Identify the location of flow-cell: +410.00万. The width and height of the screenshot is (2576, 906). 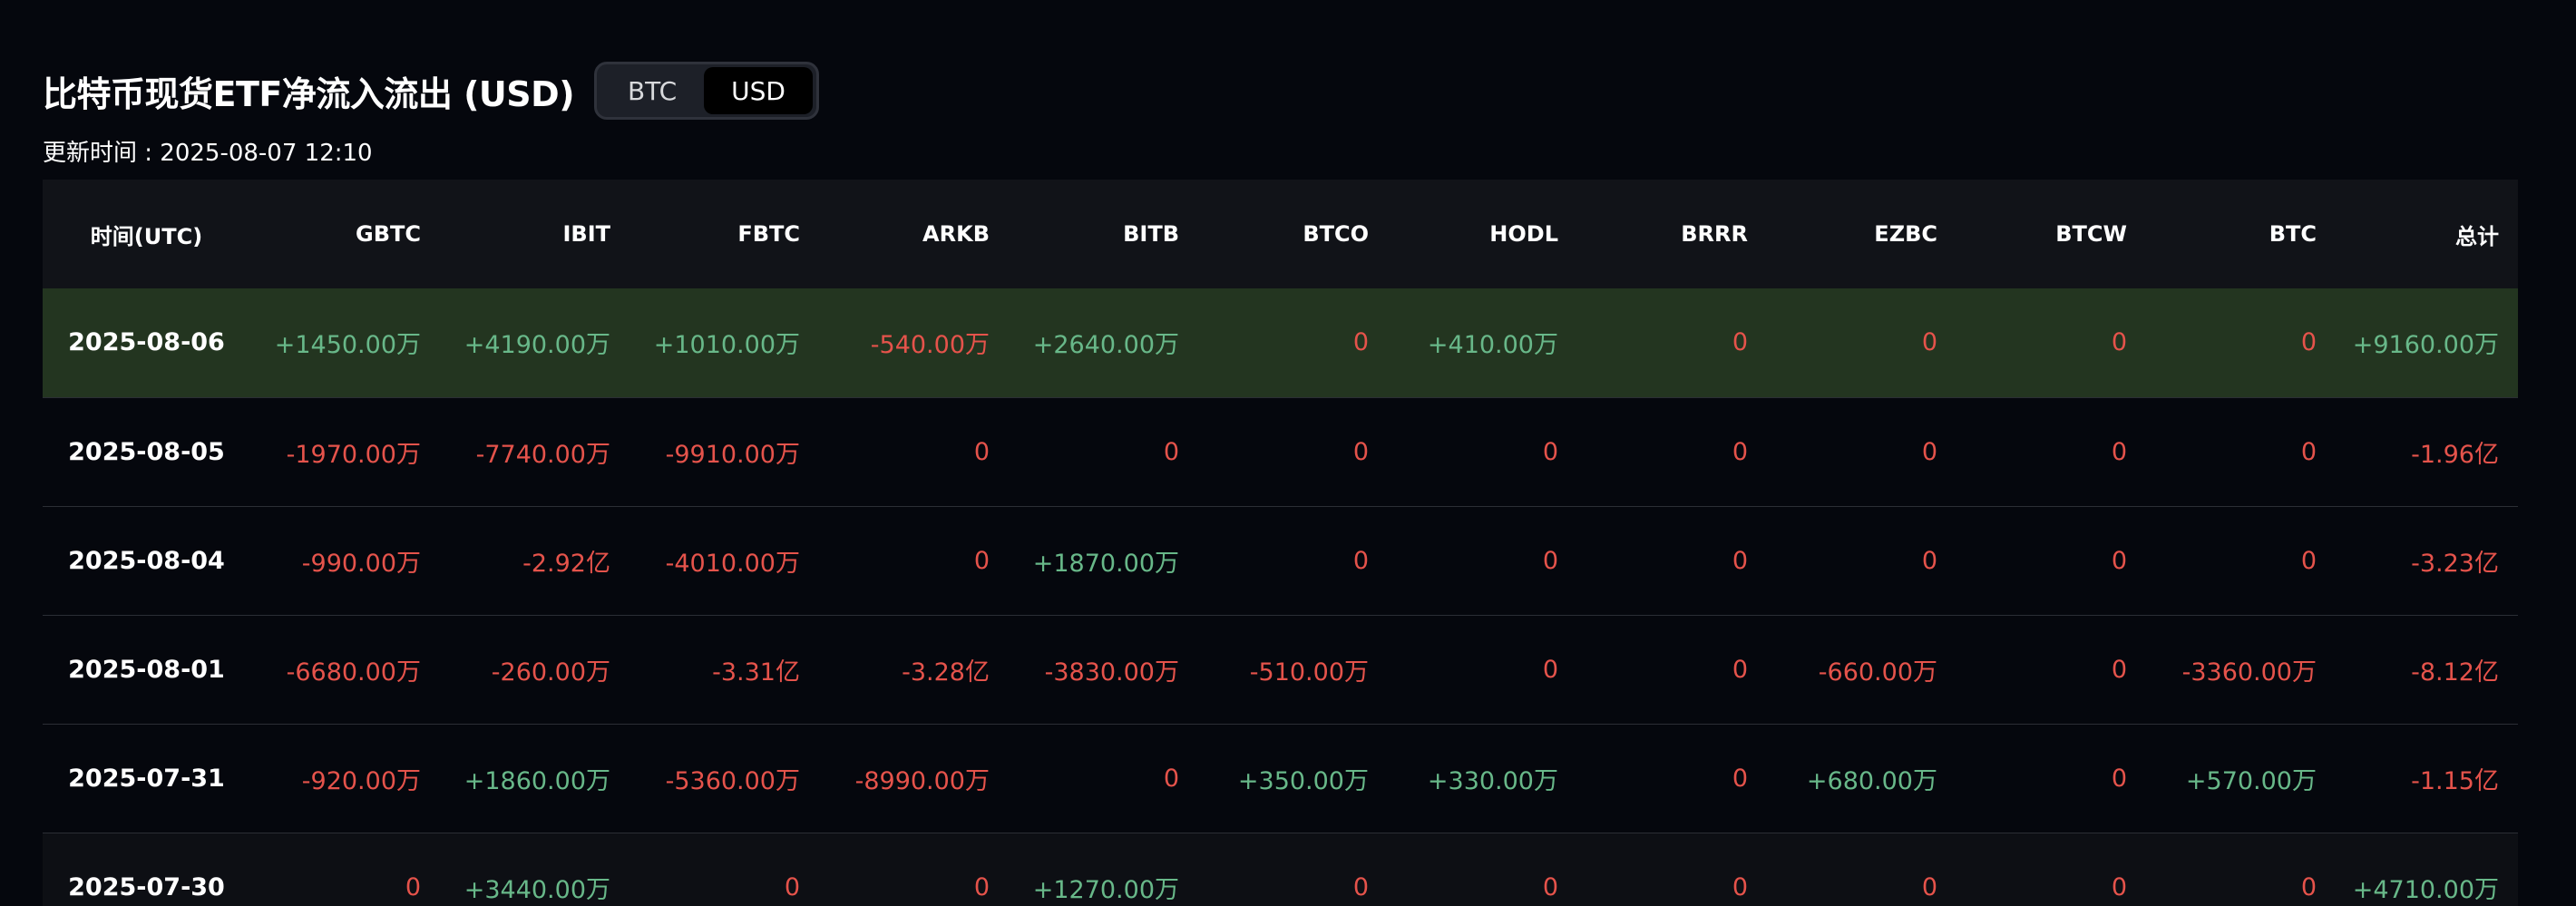
(1482, 343).